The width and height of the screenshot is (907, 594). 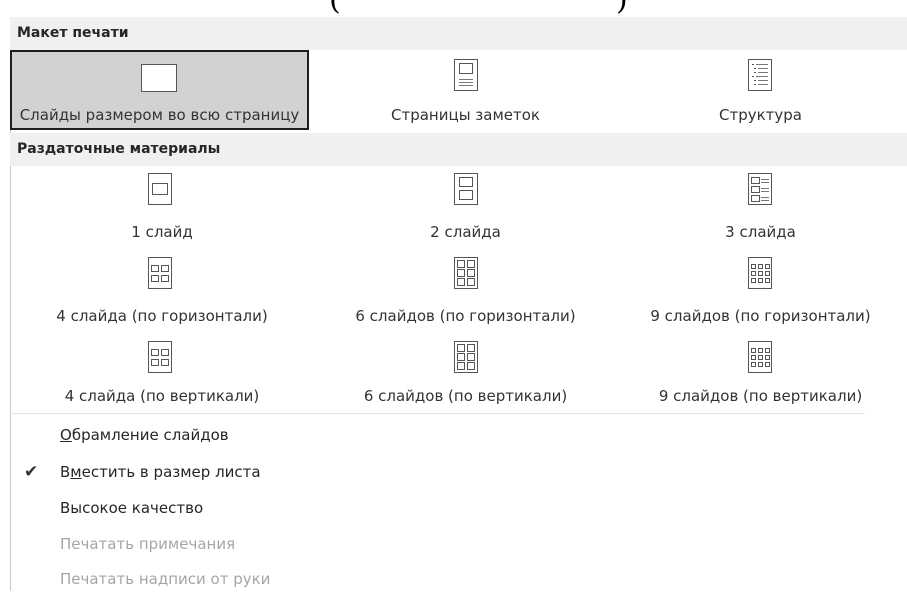 I want to click on handout-4-vertical-icon, so click(x=160, y=357).